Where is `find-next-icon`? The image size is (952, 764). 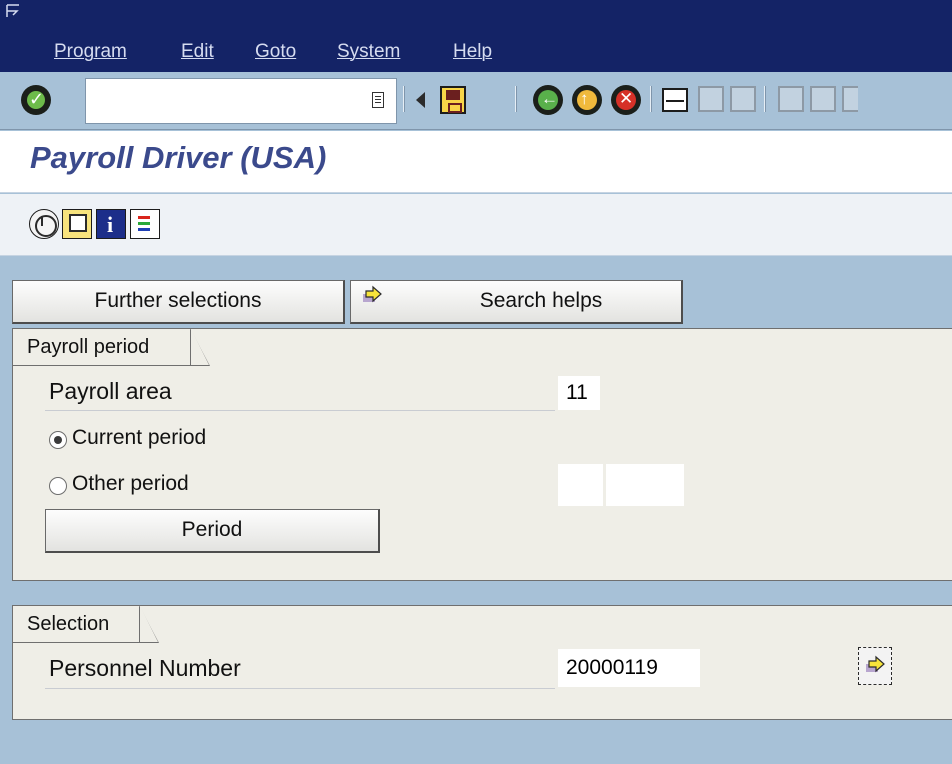 find-next-icon is located at coordinates (743, 99).